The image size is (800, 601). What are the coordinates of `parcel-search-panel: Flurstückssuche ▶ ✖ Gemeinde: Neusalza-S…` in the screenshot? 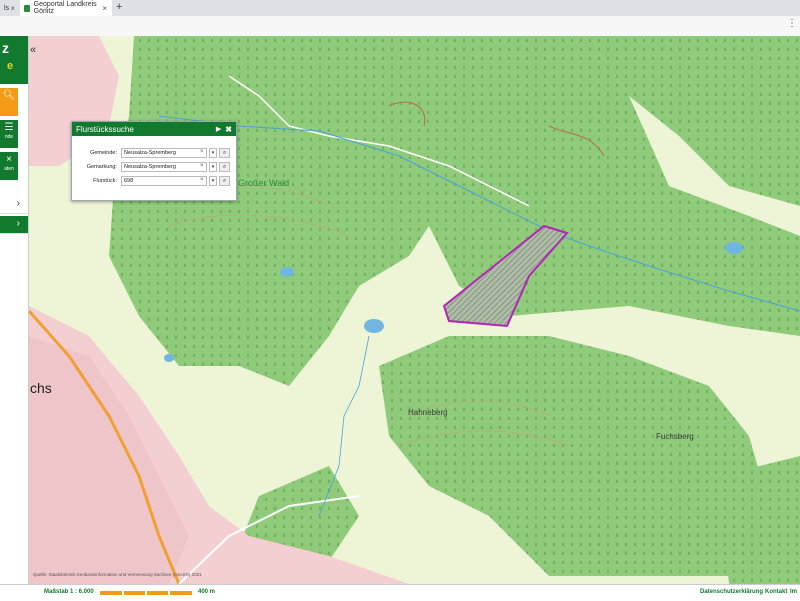 It's located at (154, 161).